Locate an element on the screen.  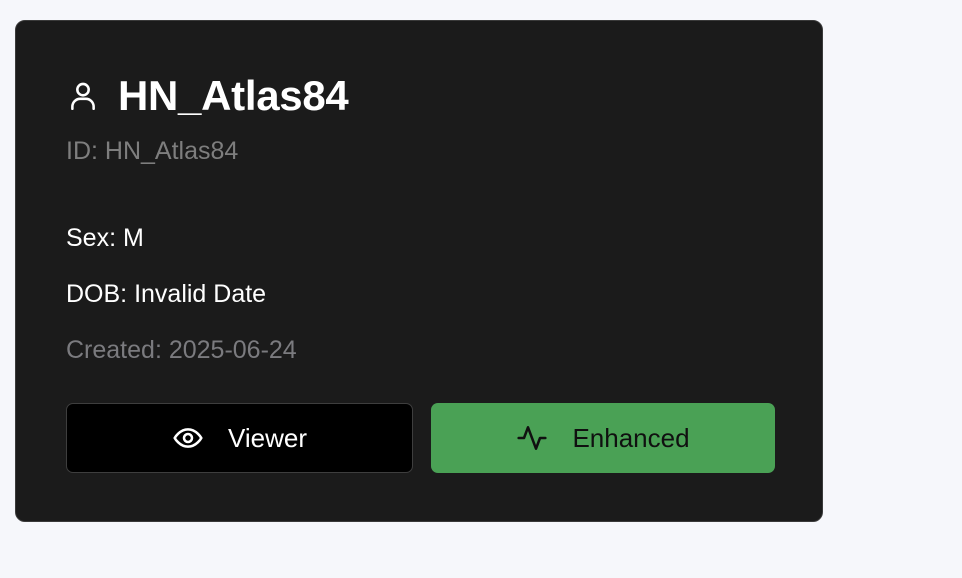
eye-icon is located at coordinates (188, 438).